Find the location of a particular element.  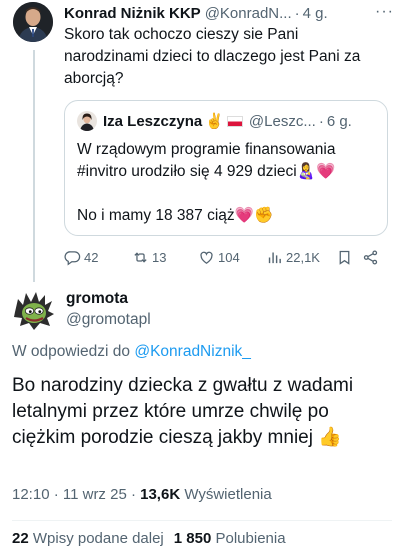

author-name: Konrad Niżnik KKP is located at coordinates (132, 13).